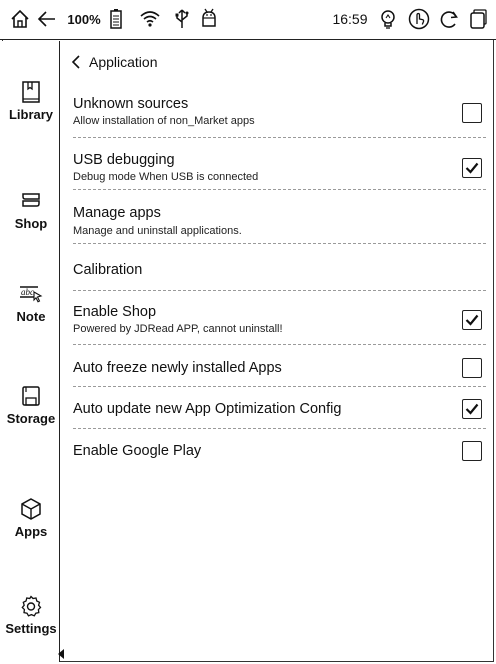  What do you see at coordinates (472, 451) in the screenshot?
I see `google-play-checkbox` at bounding box center [472, 451].